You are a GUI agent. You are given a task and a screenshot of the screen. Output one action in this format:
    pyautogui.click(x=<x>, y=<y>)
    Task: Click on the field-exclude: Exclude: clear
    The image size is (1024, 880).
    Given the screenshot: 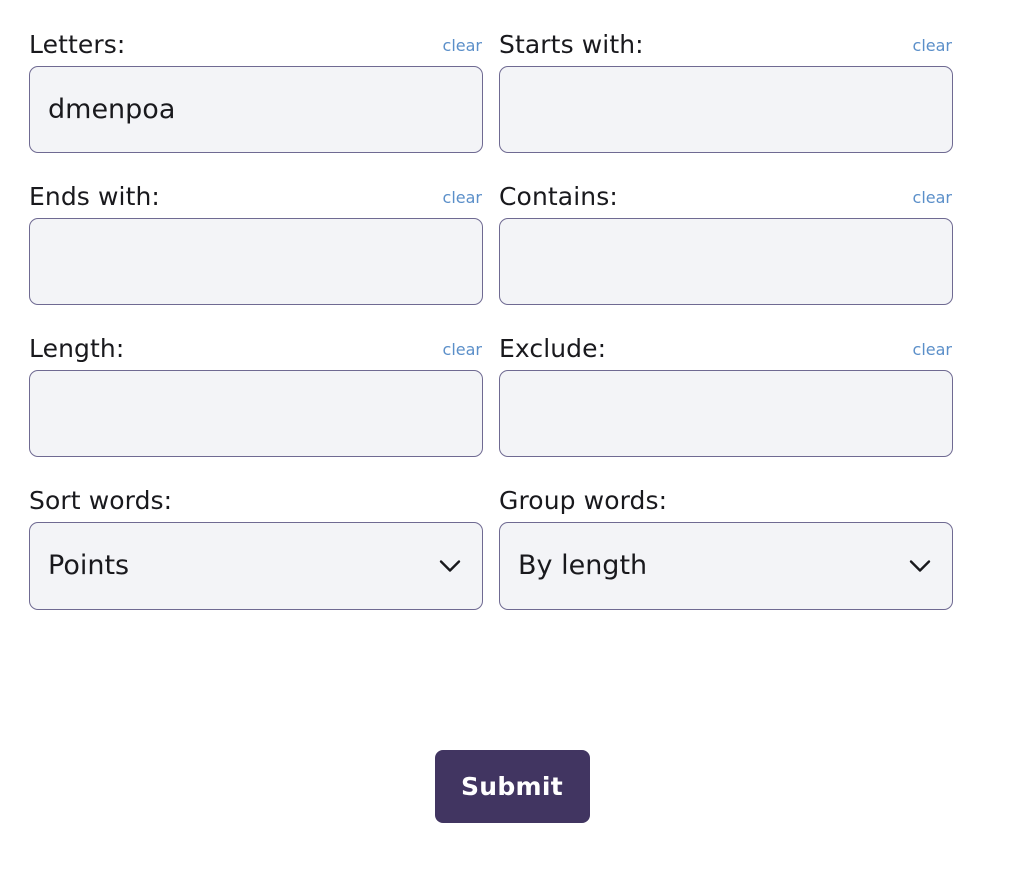 What is the action you would take?
    pyautogui.click(x=726, y=393)
    